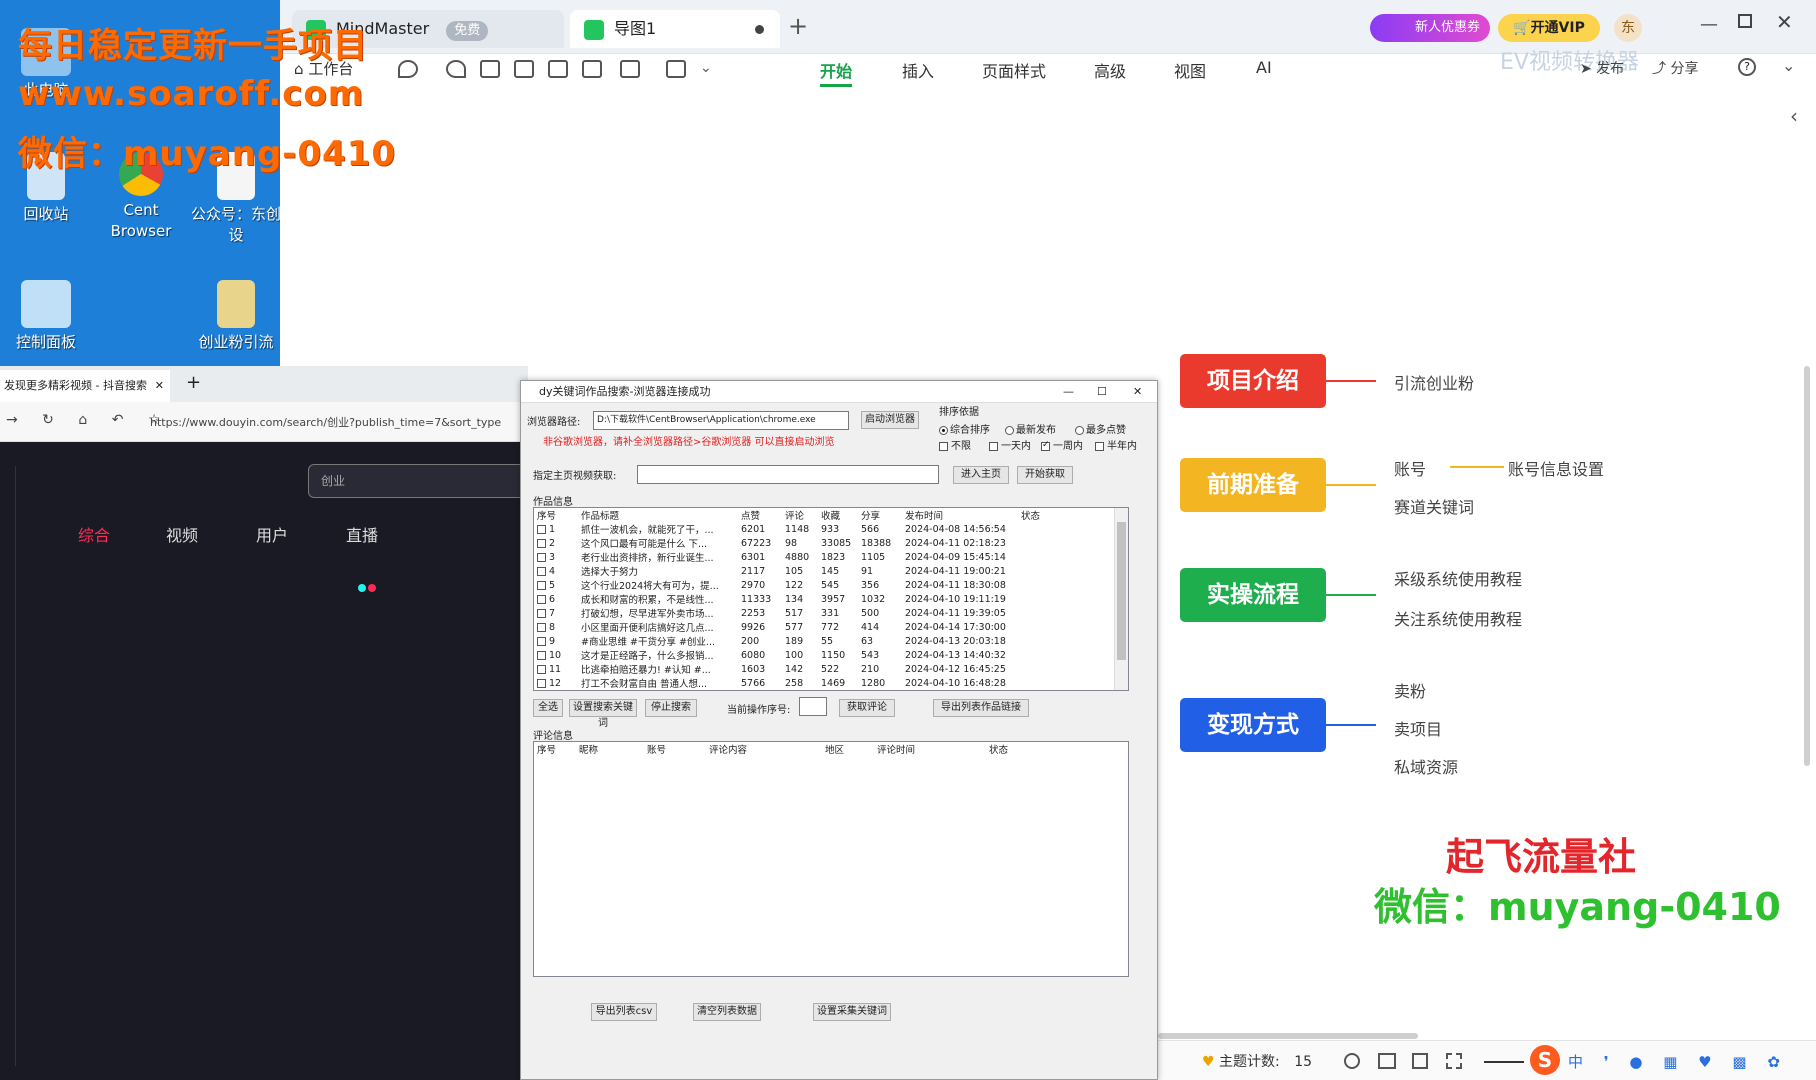  What do you see at coordinates (46, 316) in the screenshot?
I see `desktop-icon-control-panel: 控制面板` at bounding box center [46, 316].